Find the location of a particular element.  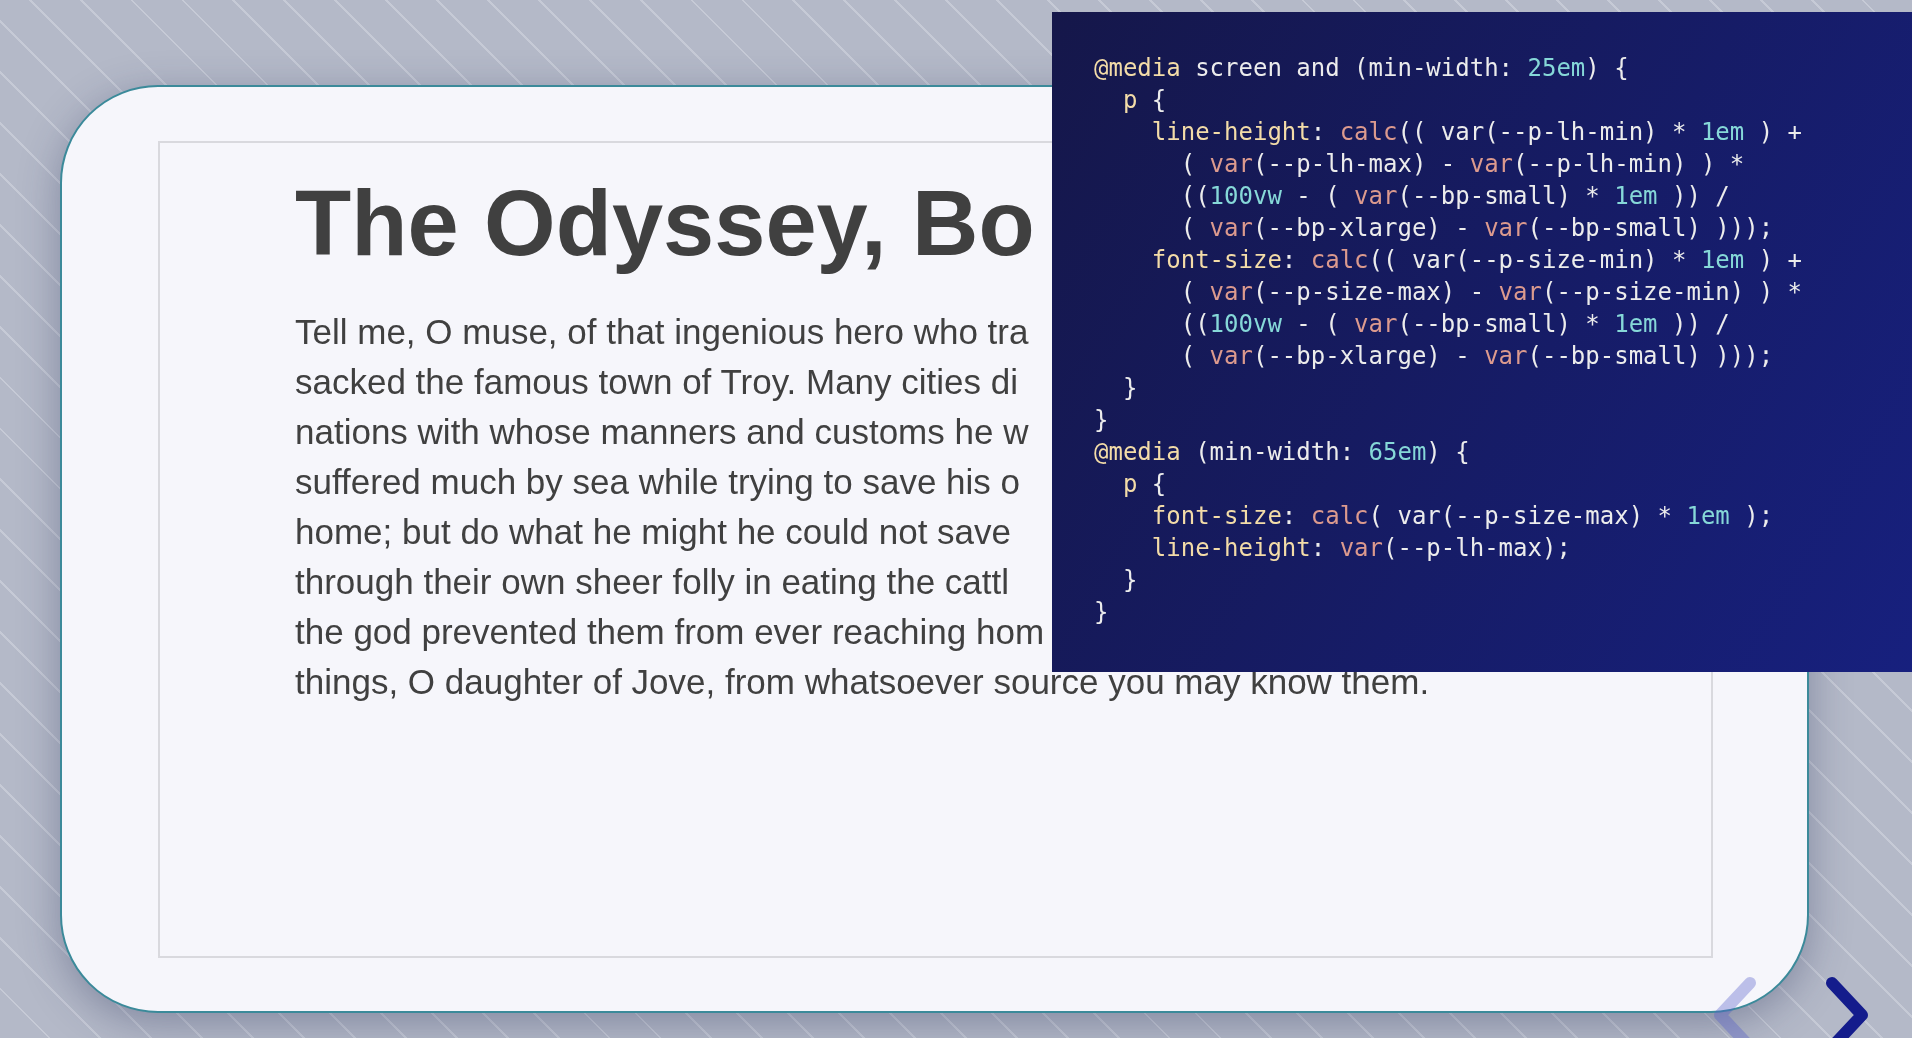

paragraph-line: suffered much by sea while trying to save his o is located at coordinates (657, 482).